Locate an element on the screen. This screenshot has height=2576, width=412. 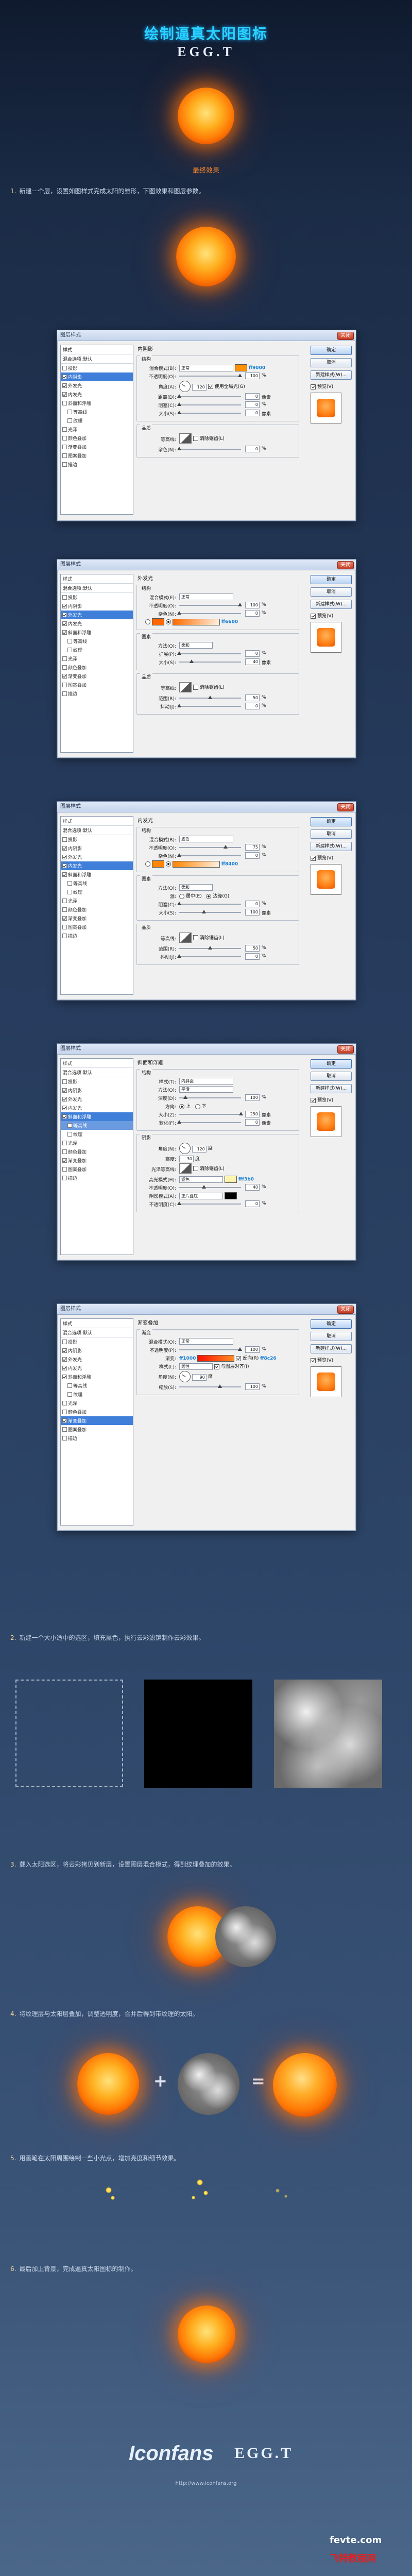
depth-slider is located at coordinates (210, 1097).